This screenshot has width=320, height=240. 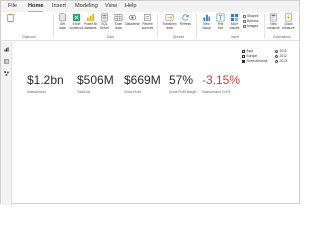 I want to click on group-queries: Queries, so click(x=179, y=37).